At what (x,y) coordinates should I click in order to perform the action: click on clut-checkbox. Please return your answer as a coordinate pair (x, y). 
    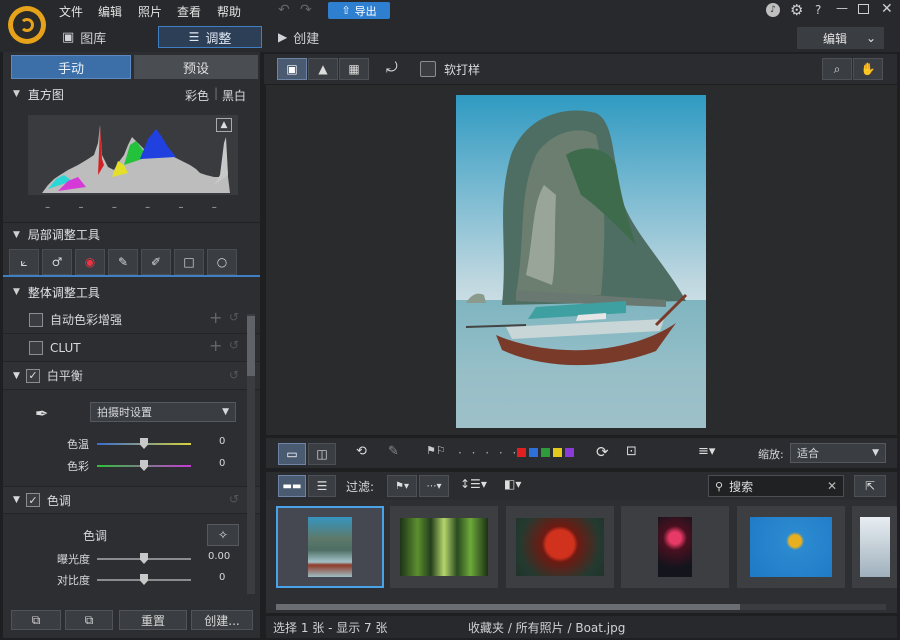
    Looking at the image, I should click on (36, 347).